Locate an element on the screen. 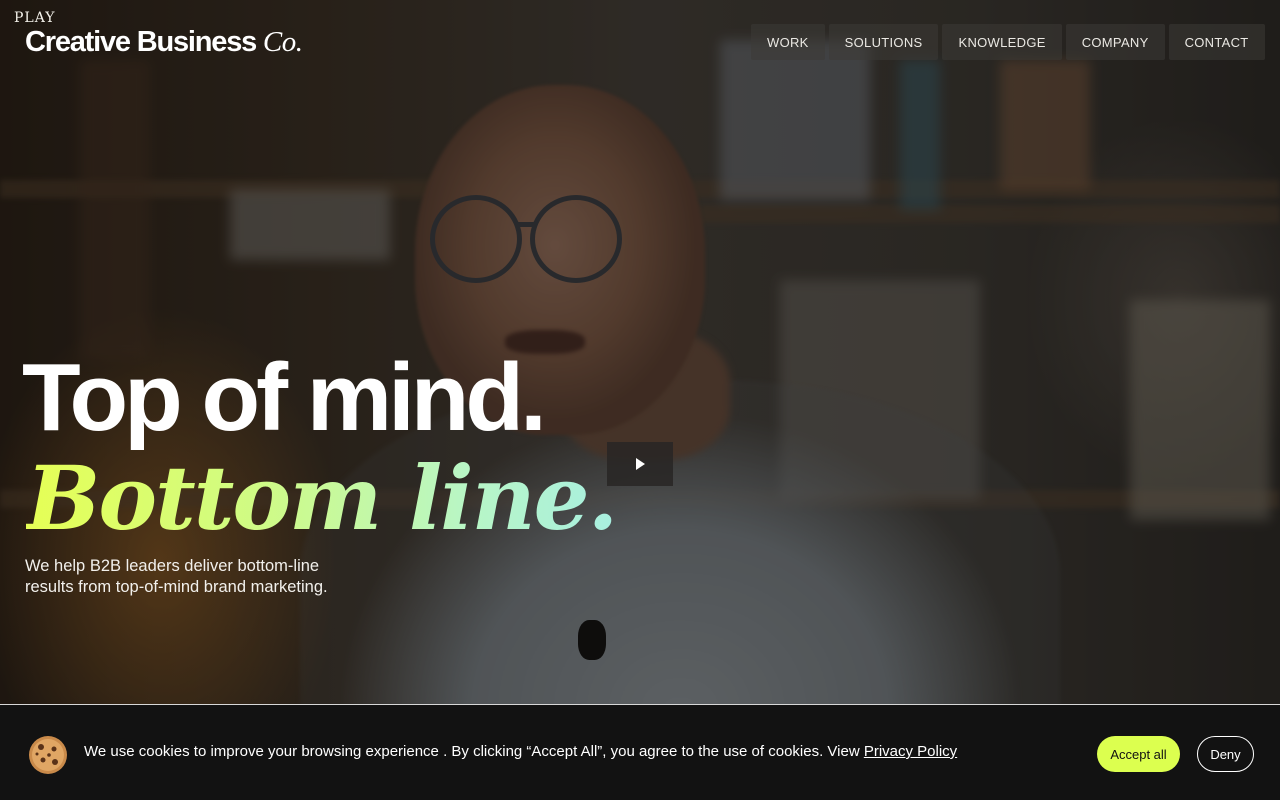 The image size is (1280, 800). cookie-icon is located at coordinates (48, 755).